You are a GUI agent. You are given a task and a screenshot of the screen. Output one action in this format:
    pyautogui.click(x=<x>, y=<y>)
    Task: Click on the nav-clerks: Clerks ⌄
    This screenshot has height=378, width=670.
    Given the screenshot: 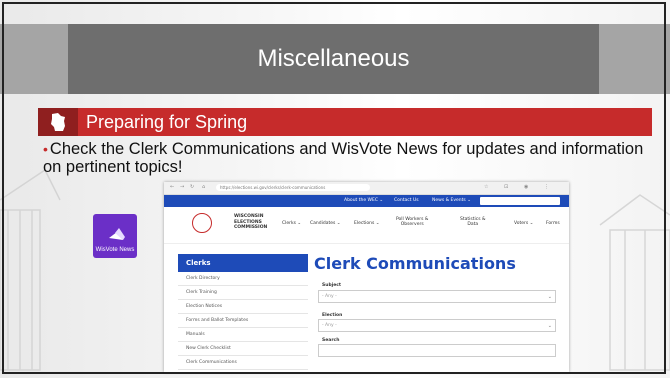 What is the action you would take?
    pyautogui.click(x=291, y=223)
    